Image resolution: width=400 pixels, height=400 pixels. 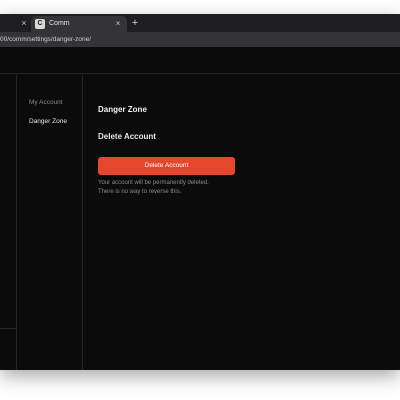 What do you see at coordinates (50, 222) in the screenshot?
I see `settings-subnav: My Account Danger Zone` at bounding box center [50, 222].